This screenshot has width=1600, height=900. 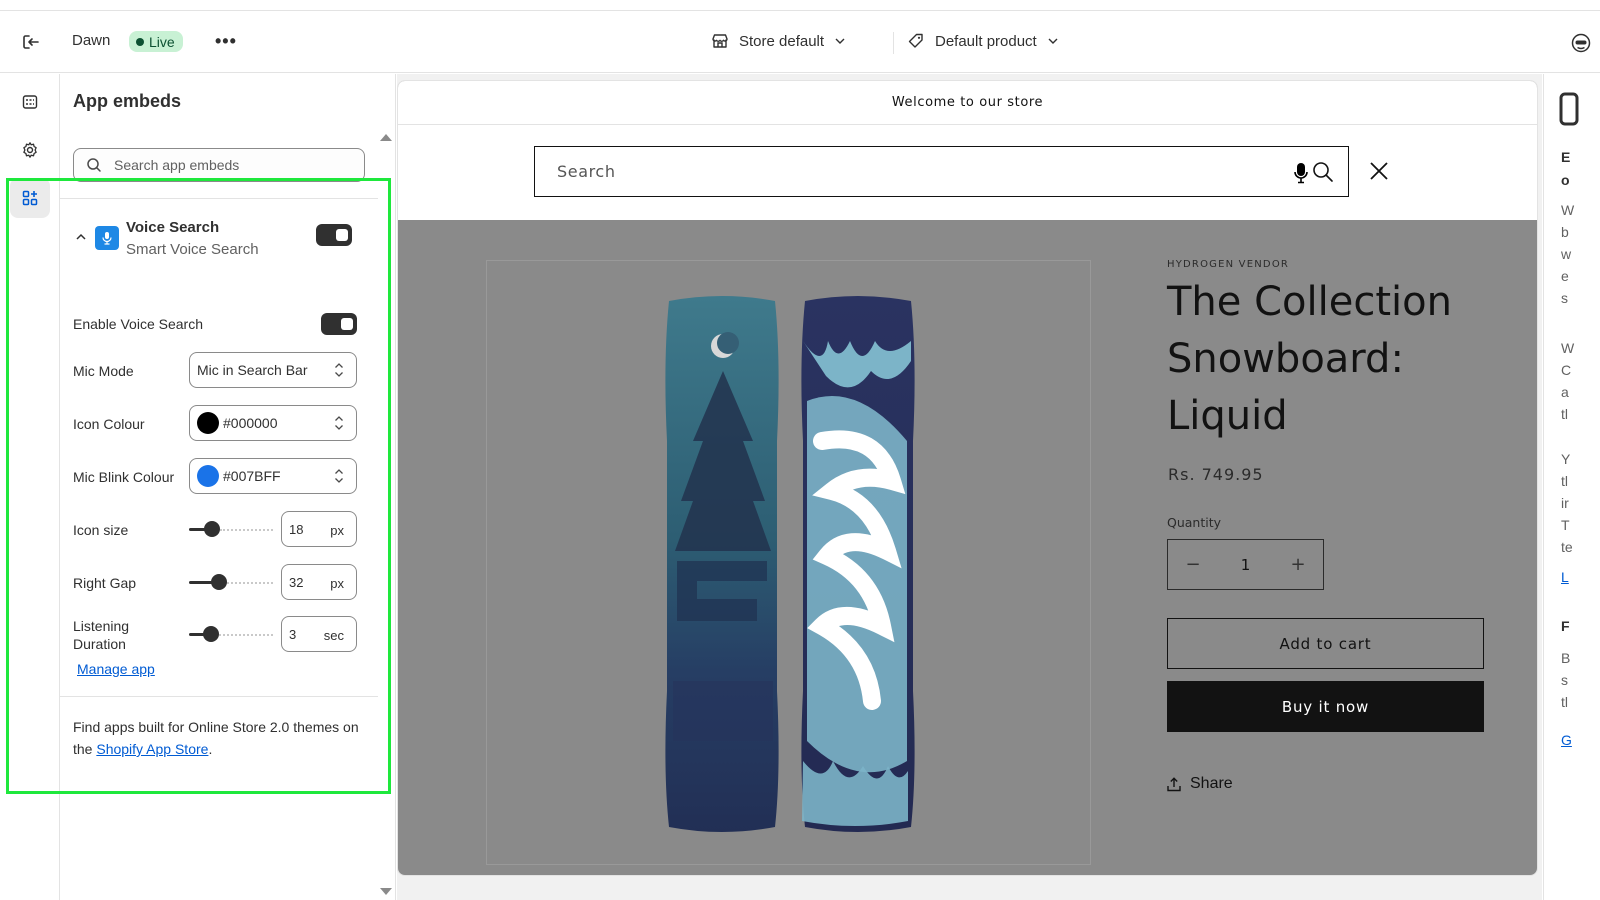 I want to click on chevron-down-icon, so click(x=1053, y=41).